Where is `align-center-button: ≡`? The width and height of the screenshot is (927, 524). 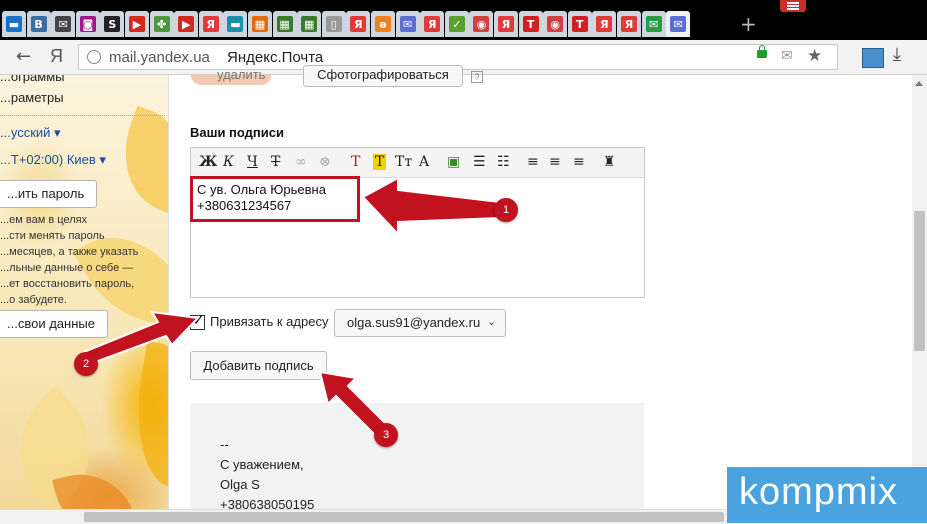
align-center-button: ≡ is located at coordinates (555, 162).